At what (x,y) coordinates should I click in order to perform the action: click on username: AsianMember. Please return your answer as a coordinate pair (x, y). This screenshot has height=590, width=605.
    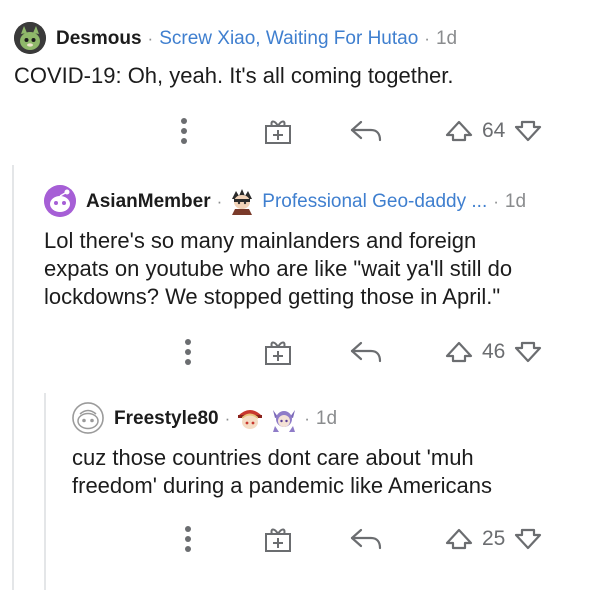
    Looking at the image, I should click on (148, 201).